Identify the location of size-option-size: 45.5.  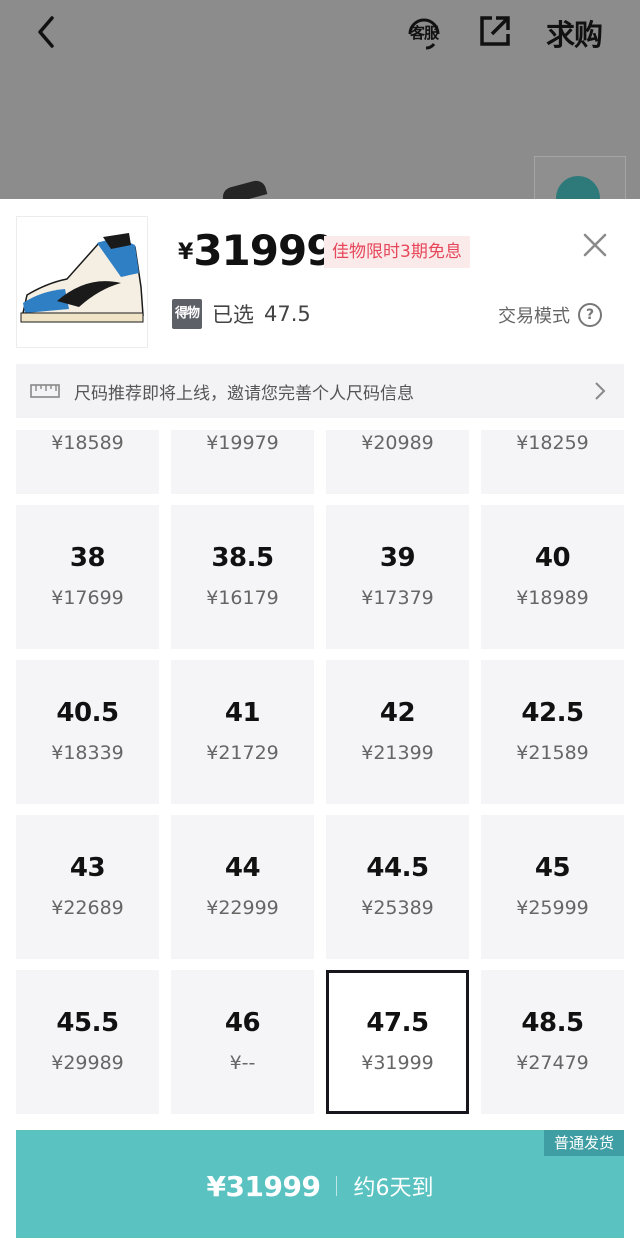
(87, 1023).